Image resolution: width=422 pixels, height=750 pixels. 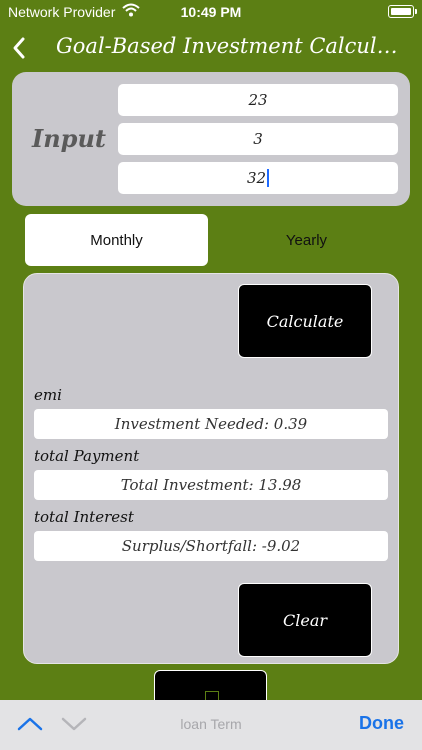 What do you see at coordinates (305, 321) in the screenshot?
I see `calculate-button: Calculate` at bounding box center [305, 321].